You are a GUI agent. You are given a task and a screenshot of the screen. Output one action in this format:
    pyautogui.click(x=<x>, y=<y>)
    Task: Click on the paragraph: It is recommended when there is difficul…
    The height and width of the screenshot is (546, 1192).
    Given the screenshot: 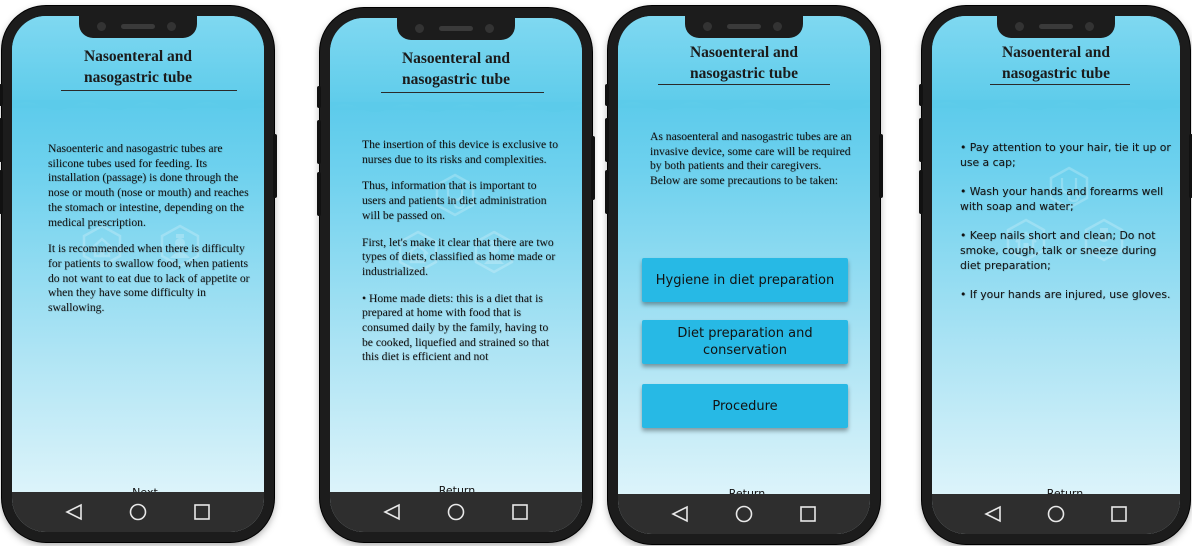 What is the action you would take?
    pyautogui.click(x=149, y=278)
    